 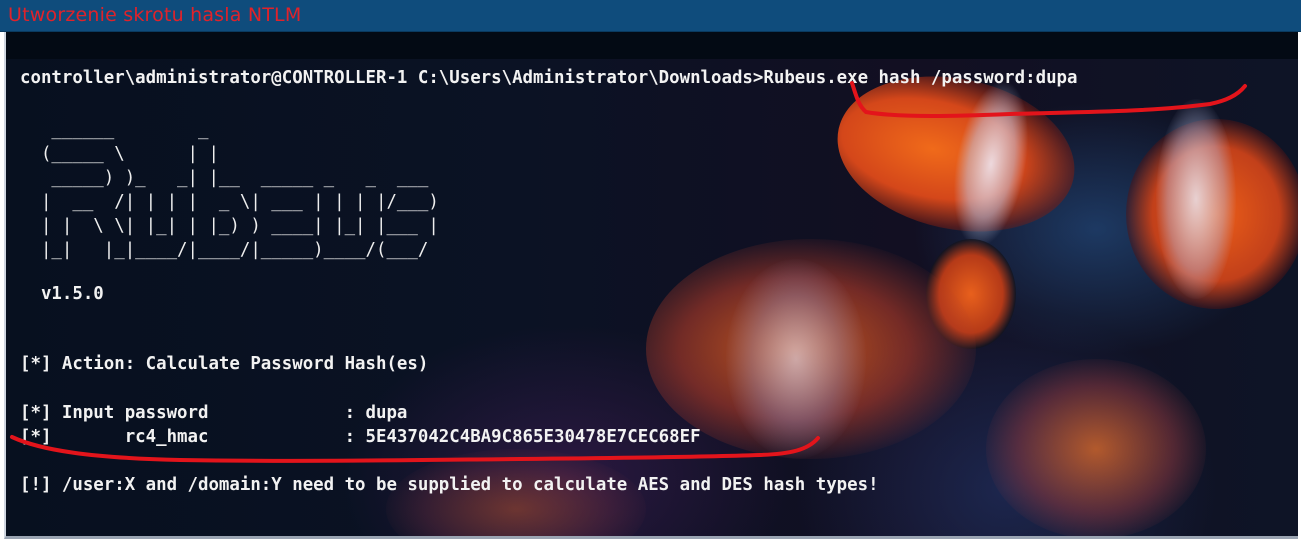 What do you see at coordinates (214, 413) in the screenshot?
I see `input-password-line: [*] Input password : dupa` at bounding box center [214, 413].